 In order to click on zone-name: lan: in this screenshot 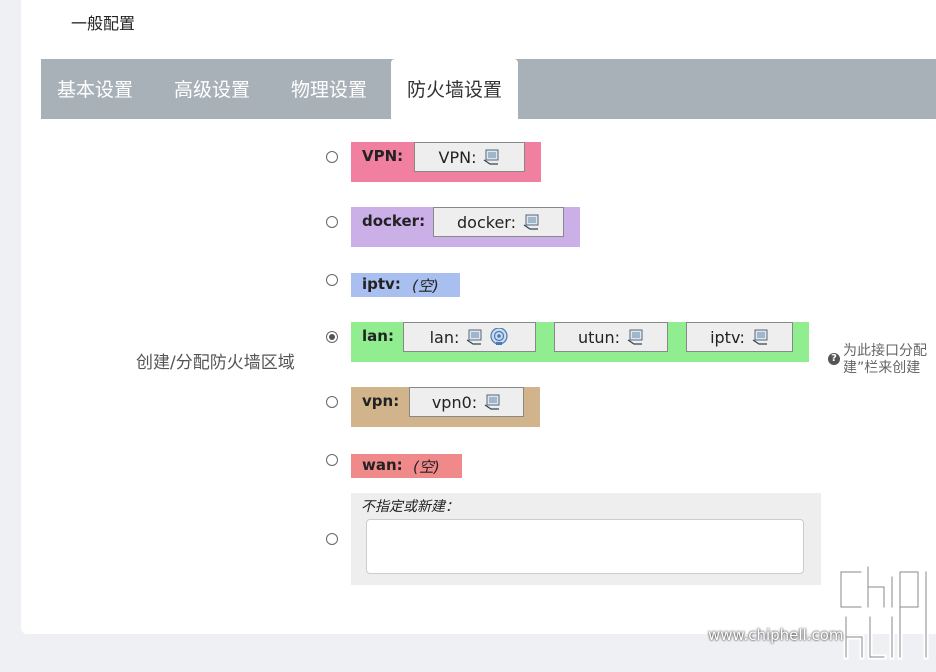, I will do `click(378, 336)`.